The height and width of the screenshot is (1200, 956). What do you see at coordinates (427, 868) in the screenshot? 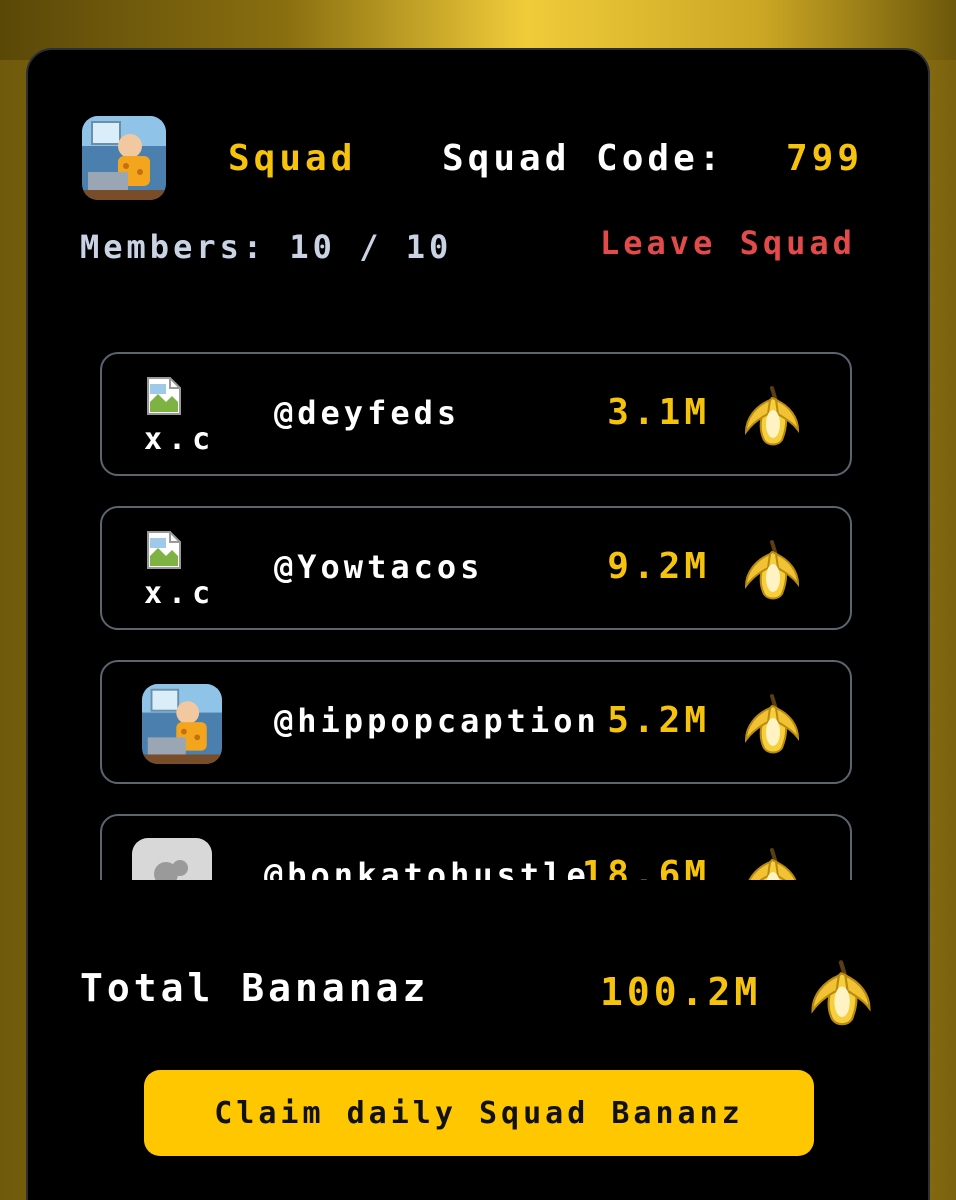
I see `member-handle: @bonkatohustle` at bounding box center [427, 868].